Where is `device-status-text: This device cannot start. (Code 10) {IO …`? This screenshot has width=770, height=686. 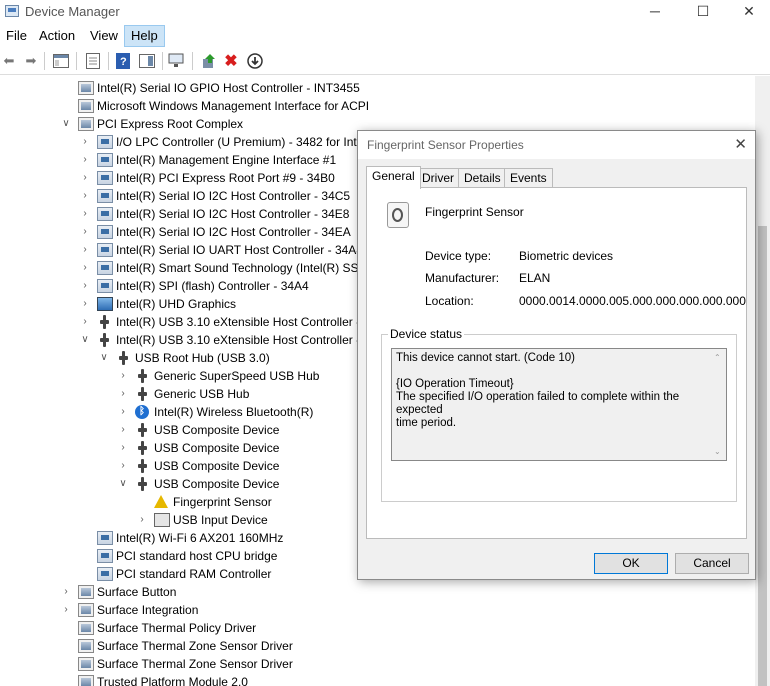 device-status-text: This device cannot start. (Code 10) {IO … is located at coordinates (559, 404).